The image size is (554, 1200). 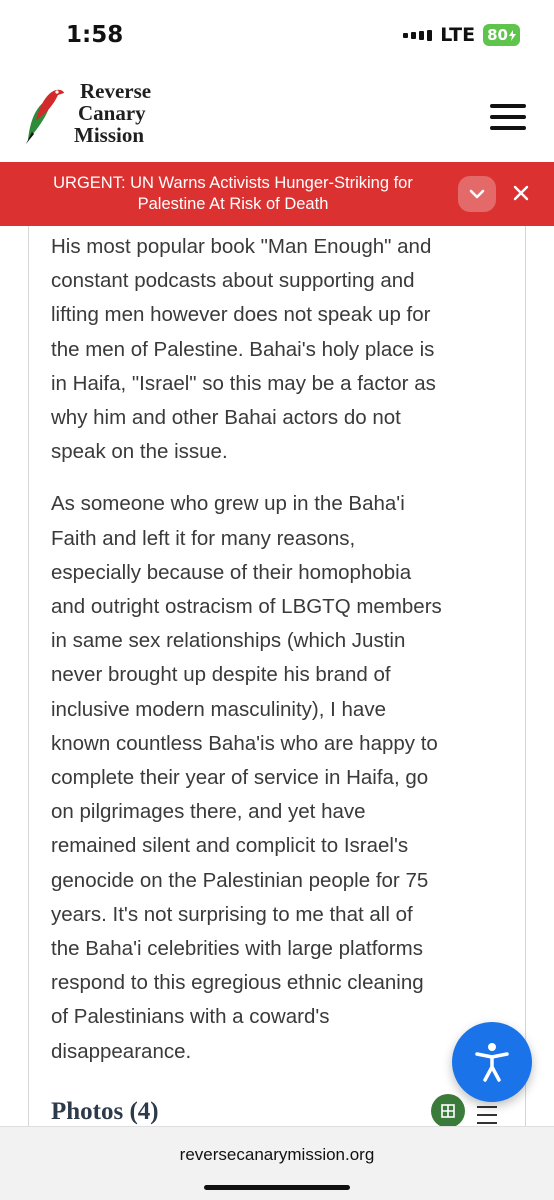 What do you see at coordinates (277, 117) in the screenshot?
I see `site-header: Reverse Canary Mission` at bounding box center [277, 117].